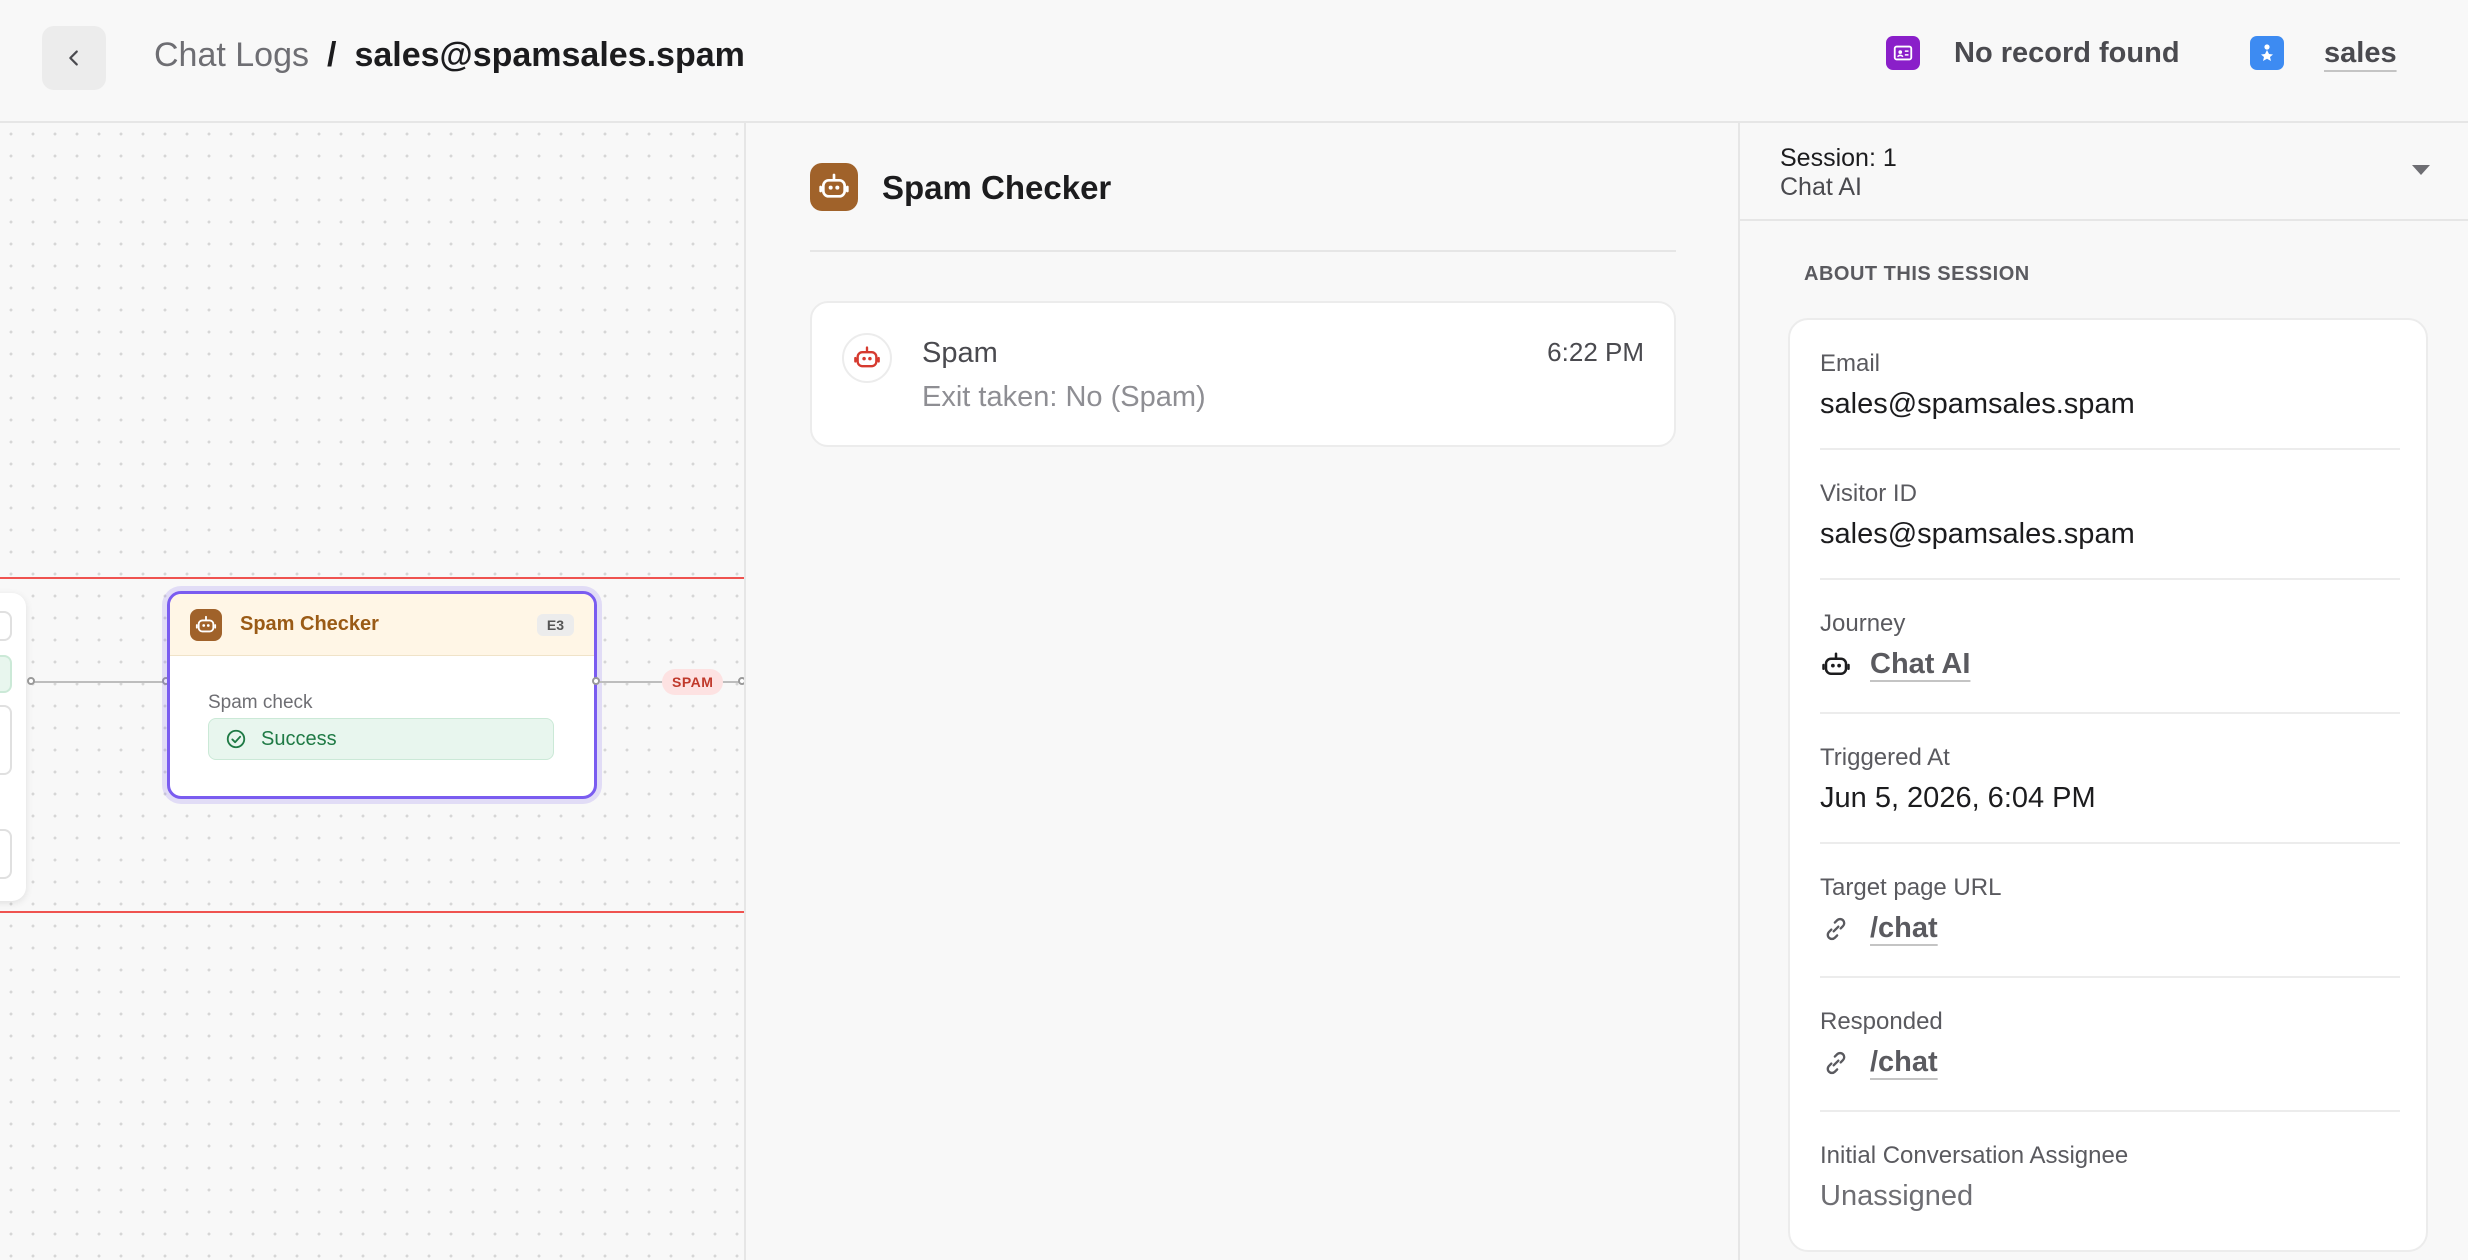 Image resolution: width=2468 pixels, height=1260 pixels. I want to click on target-url-link: /chat, so click(1904, 928).